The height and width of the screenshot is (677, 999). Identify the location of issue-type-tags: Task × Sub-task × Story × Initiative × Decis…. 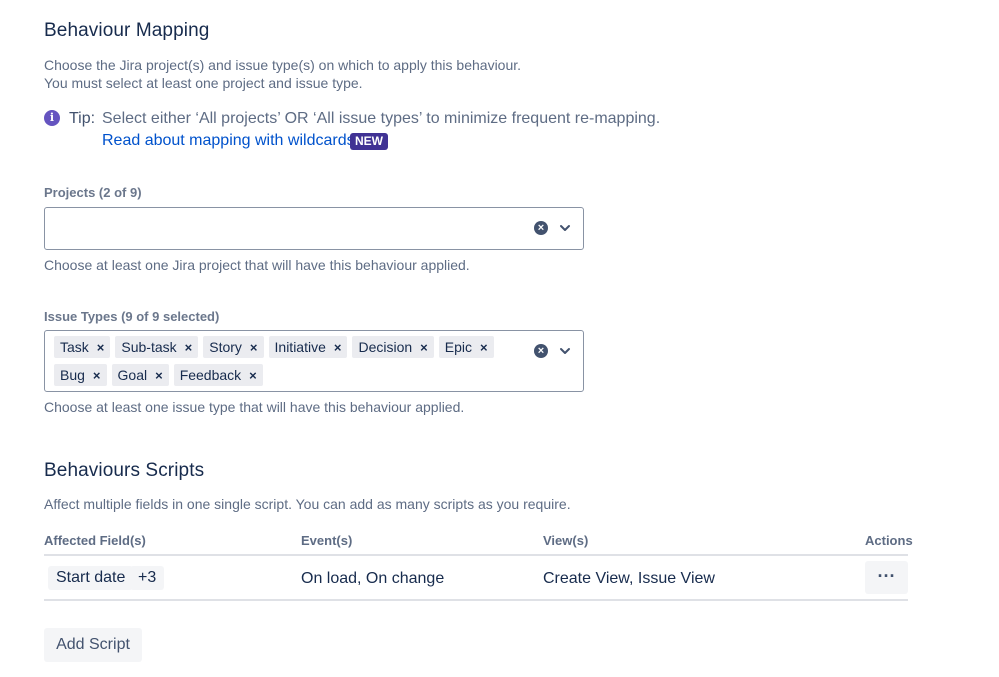
(289, 361).